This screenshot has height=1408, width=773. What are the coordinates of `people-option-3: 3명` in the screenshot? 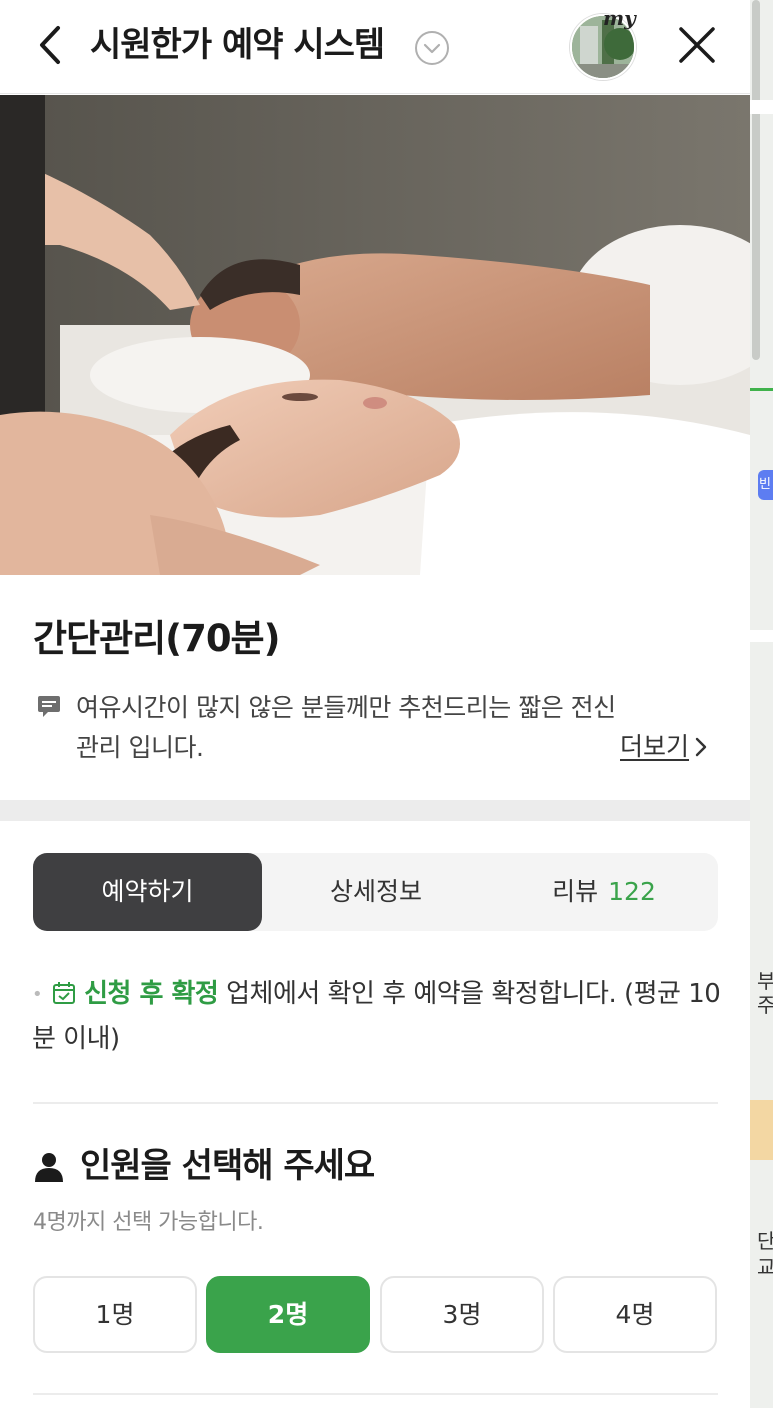 It's located at (462, 1314).